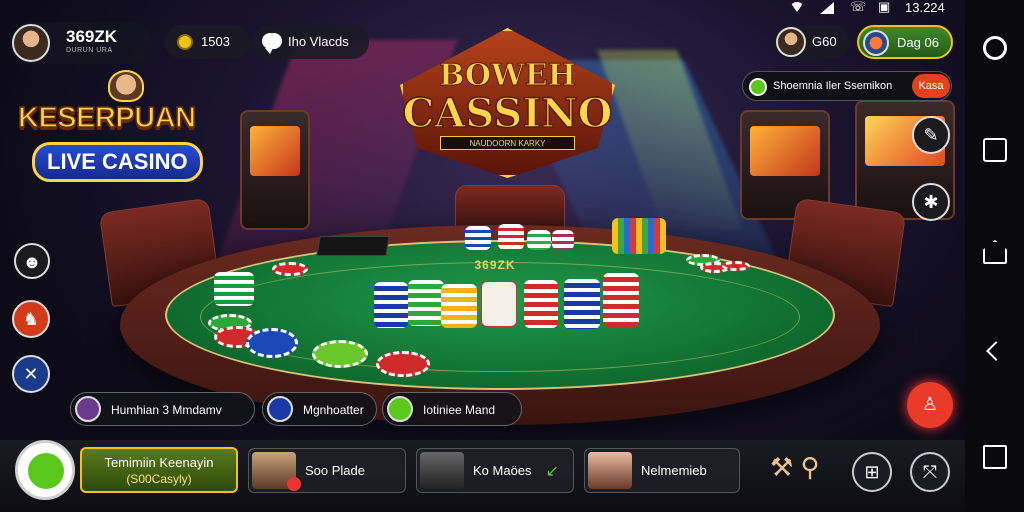 The height and width of the screenshot is (512, 1024). I want to click on signal-icon, so click(827, 8).